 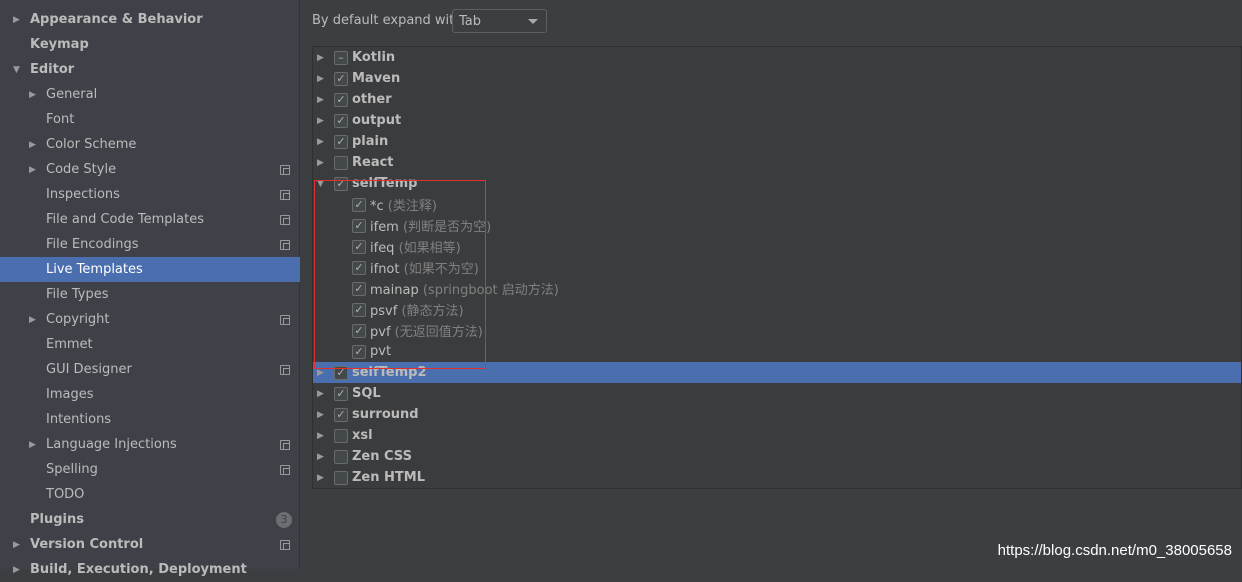 I want to click on sidebar-item-label: Font, so click(x=60, y=119).